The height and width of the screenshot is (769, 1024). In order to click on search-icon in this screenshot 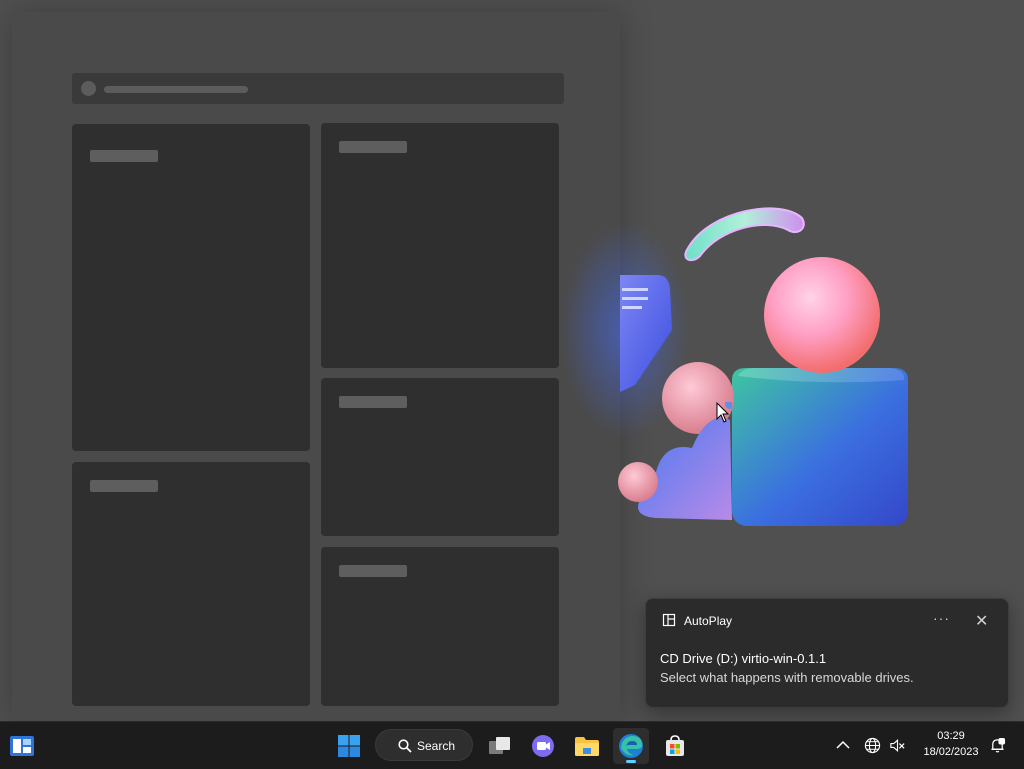, I will do `click(405, 746)`.